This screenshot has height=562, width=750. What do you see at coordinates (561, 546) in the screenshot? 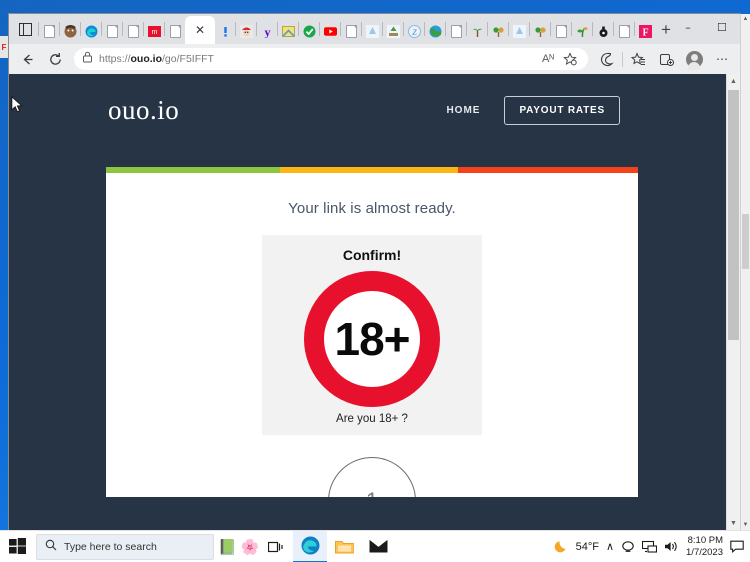
I see `weather-moon-icon` at bounding box center [561, 546].